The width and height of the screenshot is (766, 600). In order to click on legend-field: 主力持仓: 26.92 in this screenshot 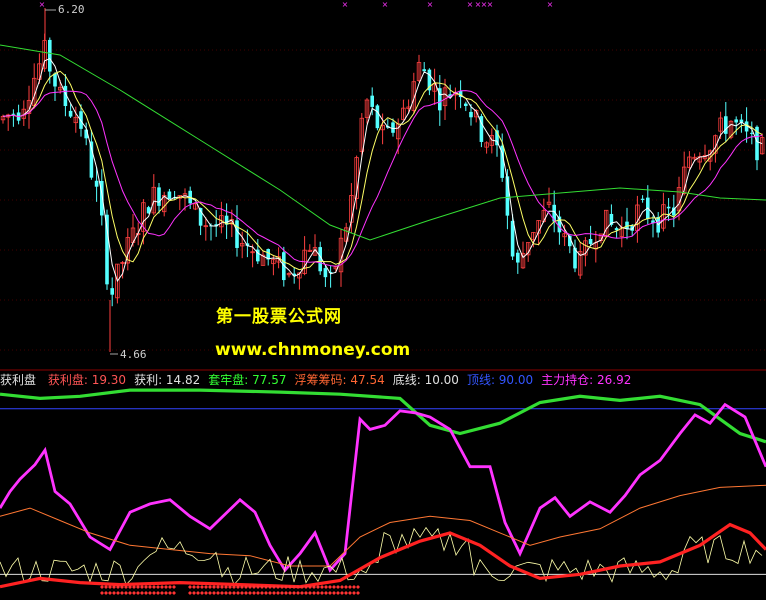, I will do `click(586, 380)`.